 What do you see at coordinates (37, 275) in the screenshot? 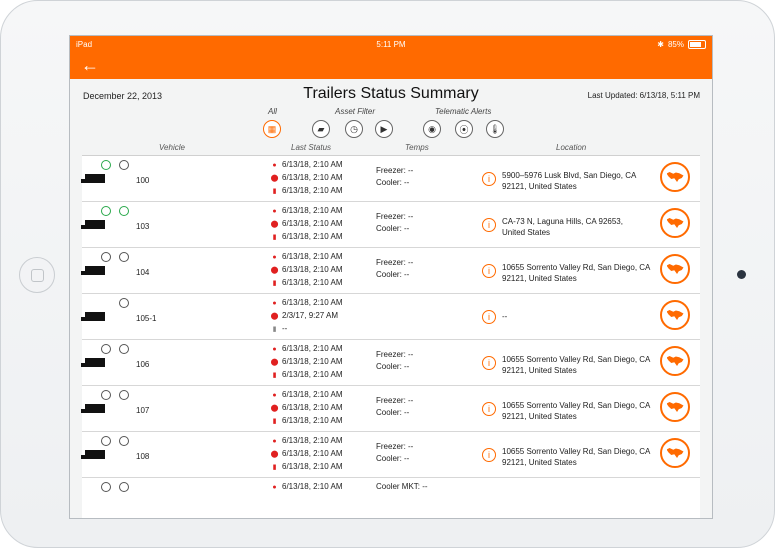
I see `home-button` at bounding box center [37, 275].